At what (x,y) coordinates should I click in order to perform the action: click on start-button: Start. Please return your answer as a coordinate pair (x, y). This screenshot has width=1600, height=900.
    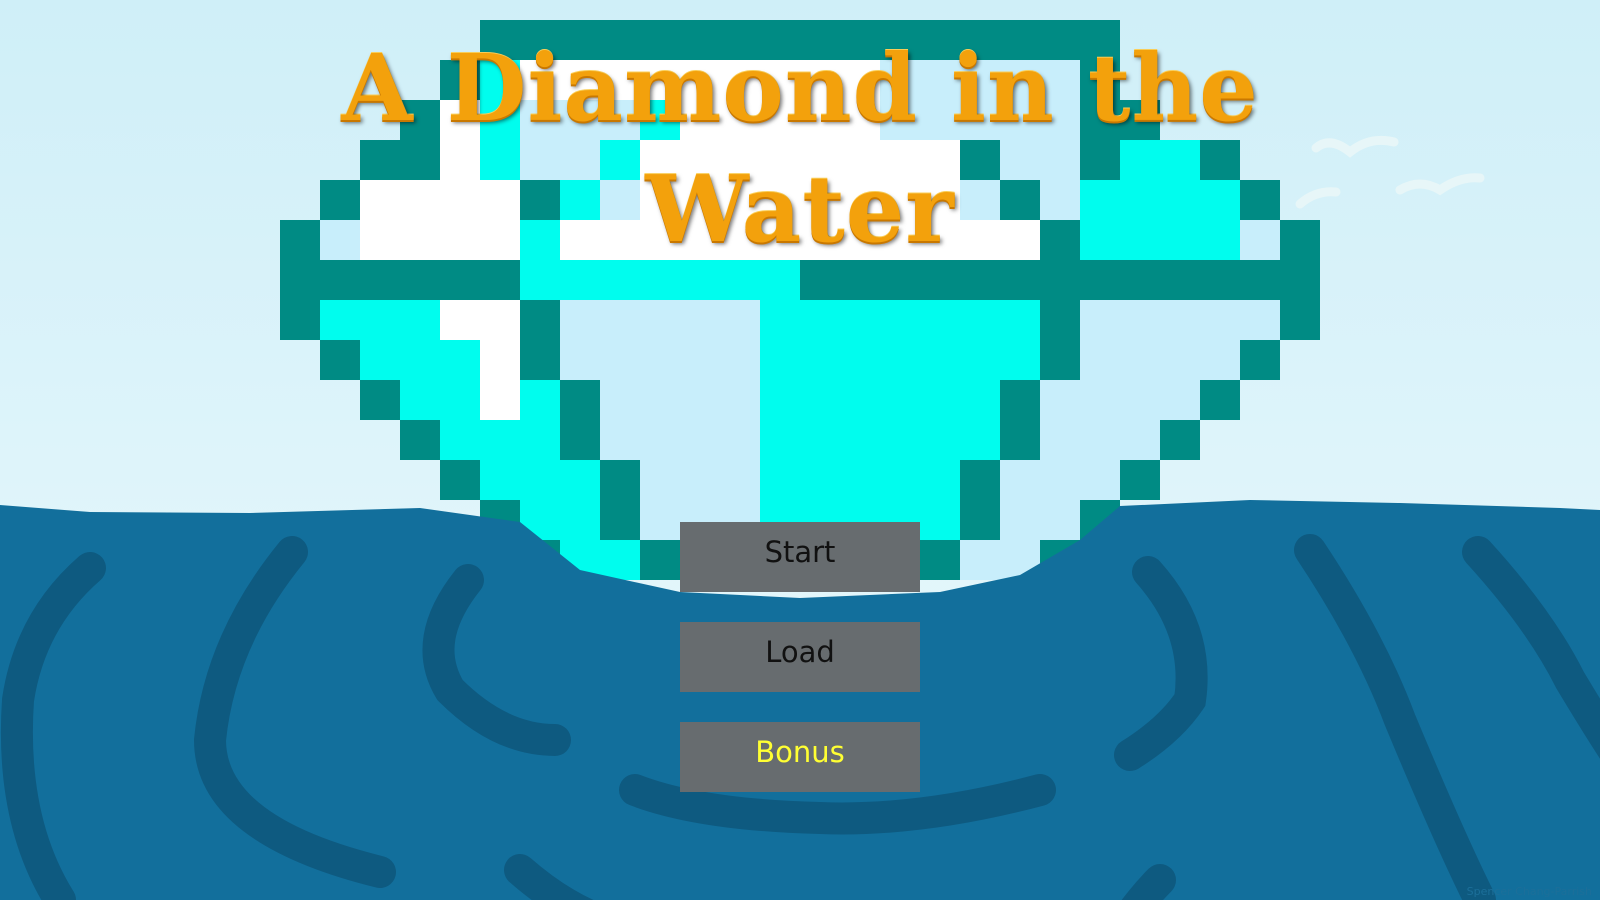
    Looking at the image, I should click on (800, 557).